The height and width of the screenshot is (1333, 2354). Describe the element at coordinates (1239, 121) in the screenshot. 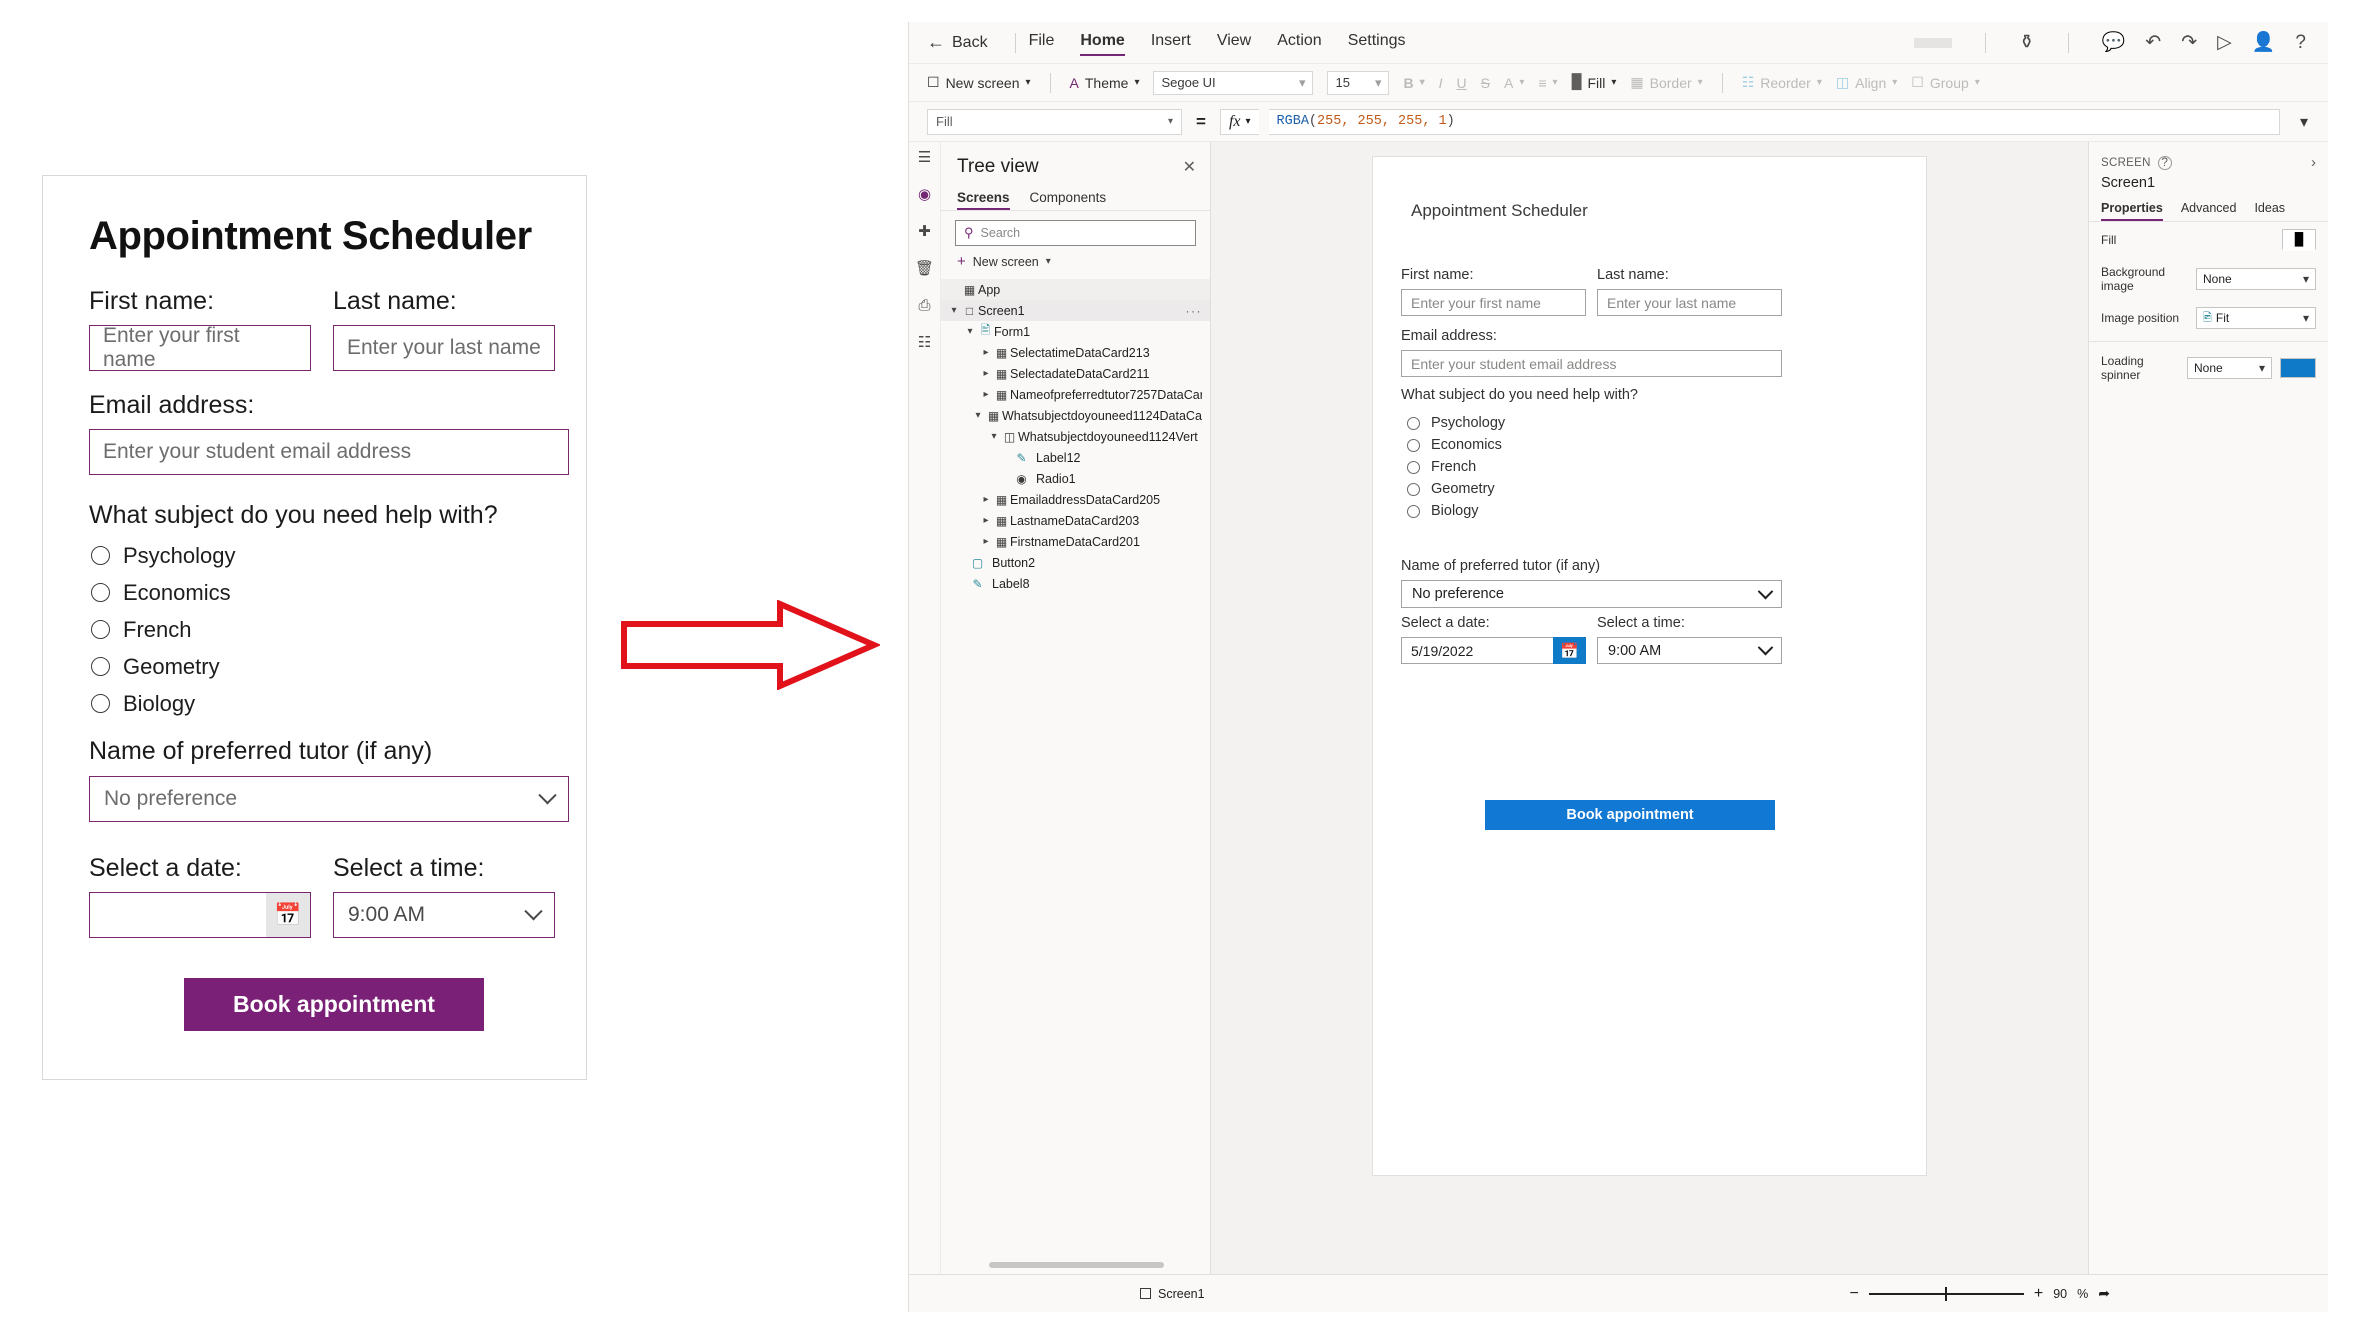

I see `fx-button: fx ▾` at that location.